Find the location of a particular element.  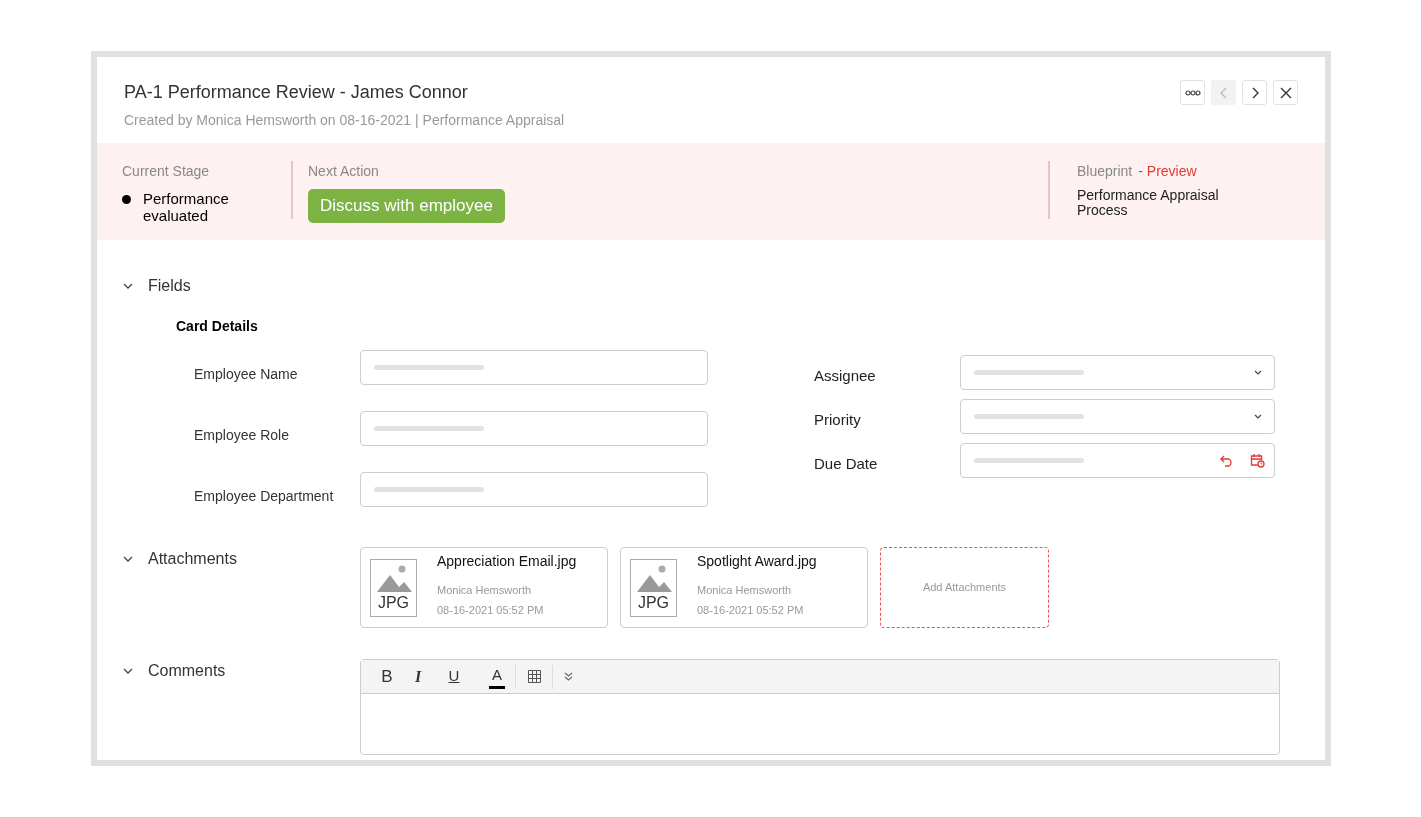

field-label: Employee Role is located at coordinates (242, 435).